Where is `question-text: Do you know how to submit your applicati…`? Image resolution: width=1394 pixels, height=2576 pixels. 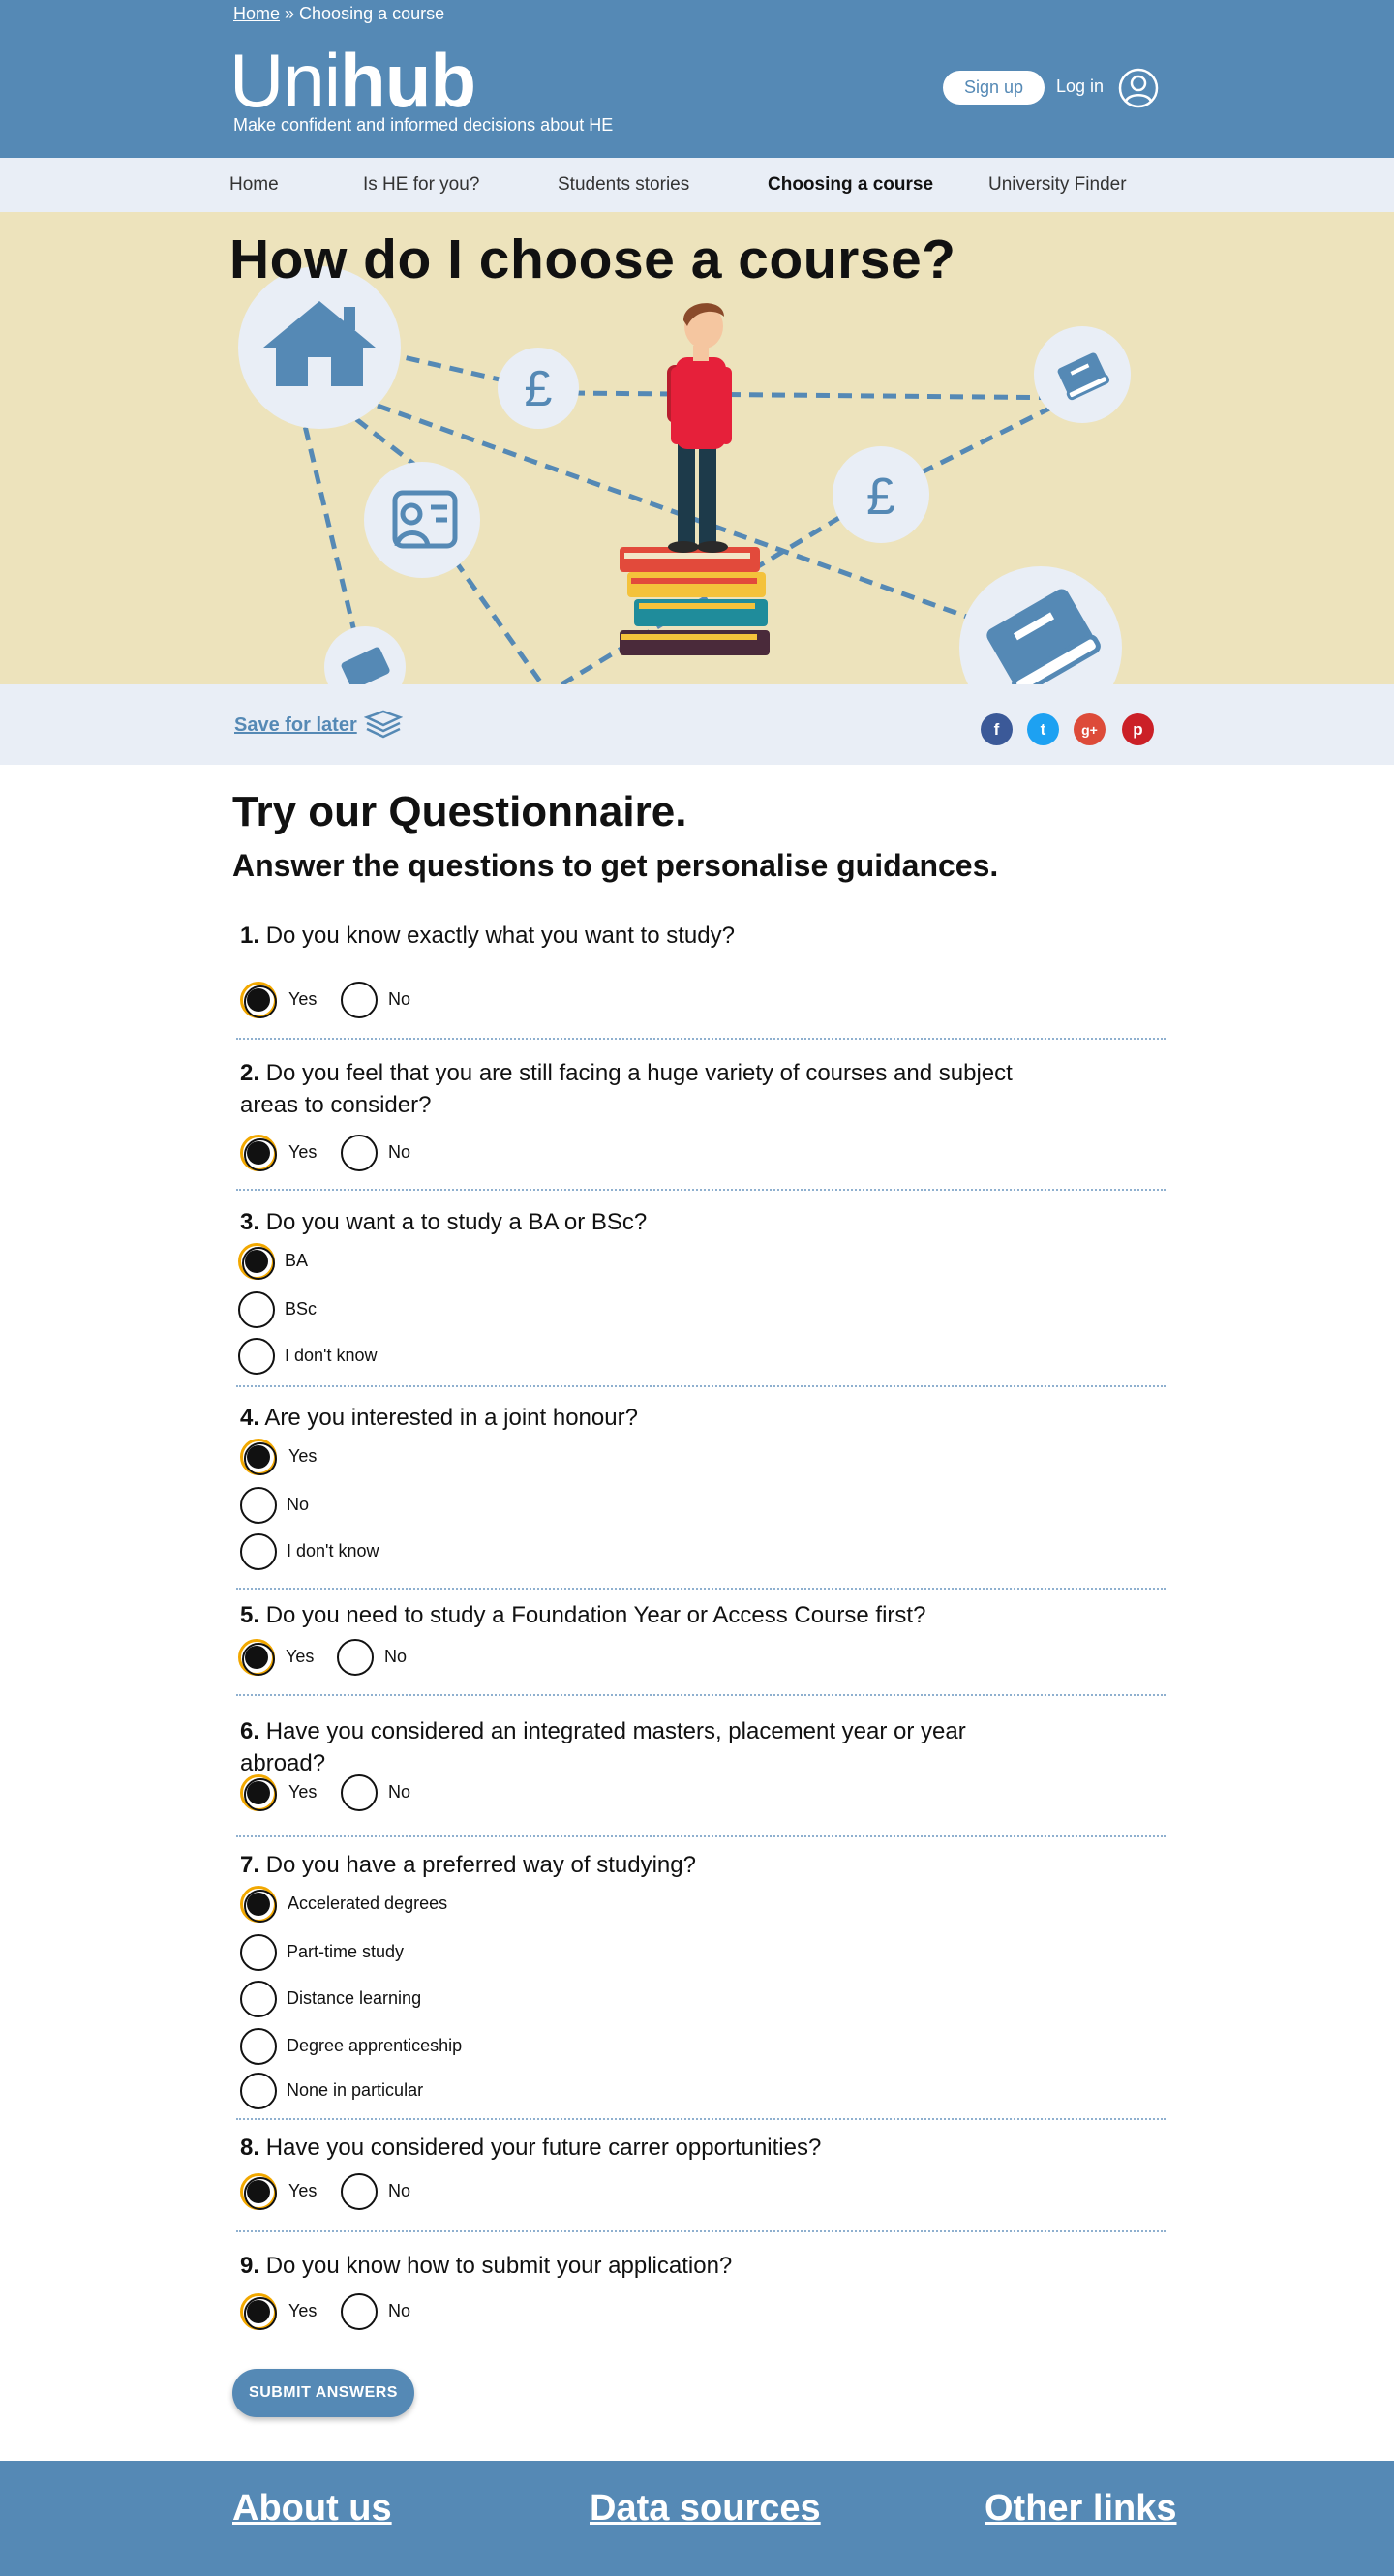
question-text: Do you know how to submit your applicati… is located at coordinates (499, 2266).